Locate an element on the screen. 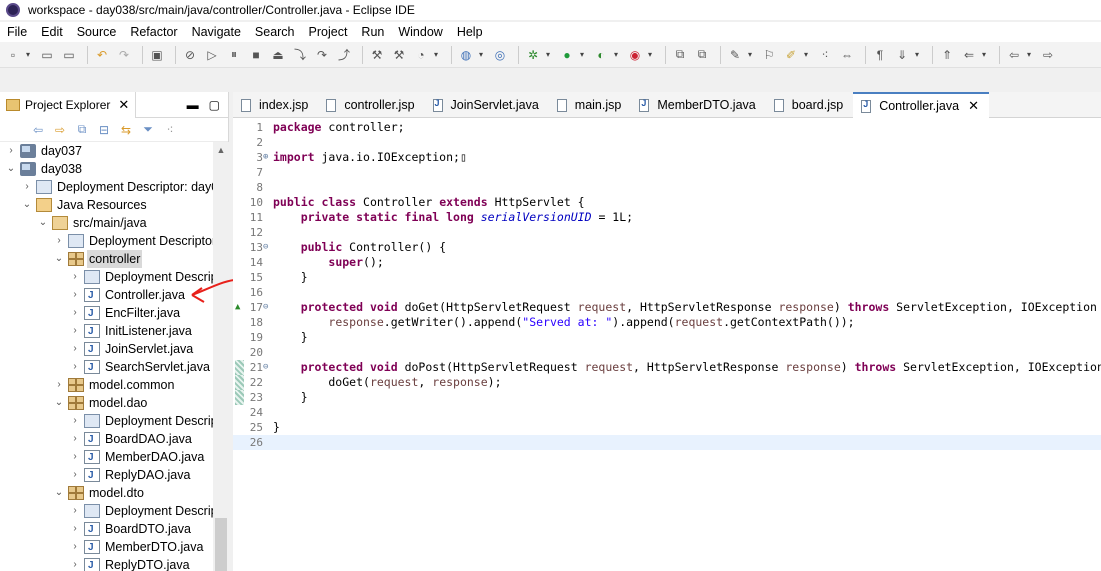  resume-icon: ▷ is located at coordinates (212, 55).